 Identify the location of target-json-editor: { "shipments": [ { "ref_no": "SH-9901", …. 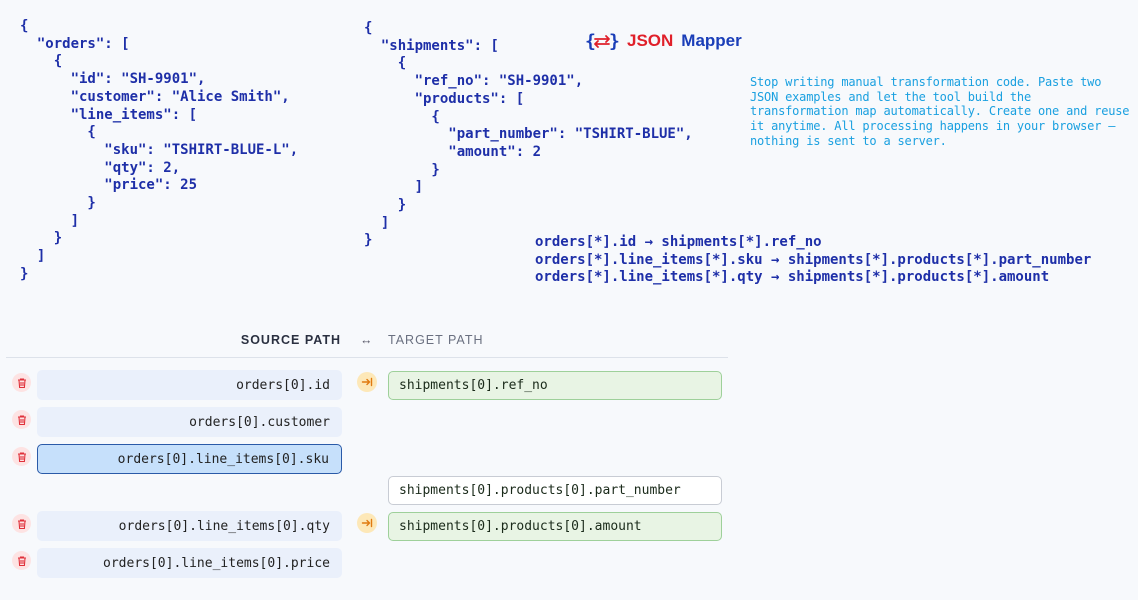
(528, 135).